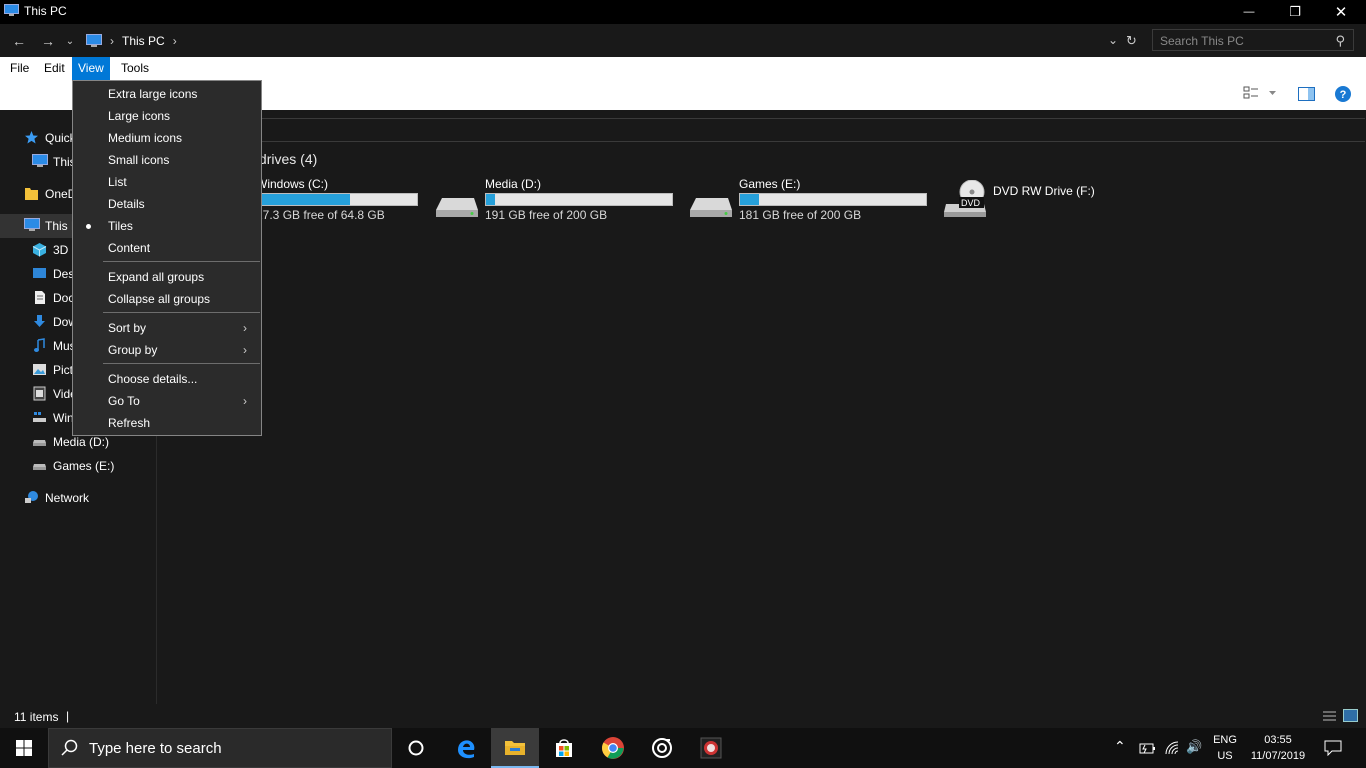 The width and height of the screenshot is (1366, 768). Describe the element at coordinates (19, 68) in the screenshot. I see `menu-file: File` at that location.